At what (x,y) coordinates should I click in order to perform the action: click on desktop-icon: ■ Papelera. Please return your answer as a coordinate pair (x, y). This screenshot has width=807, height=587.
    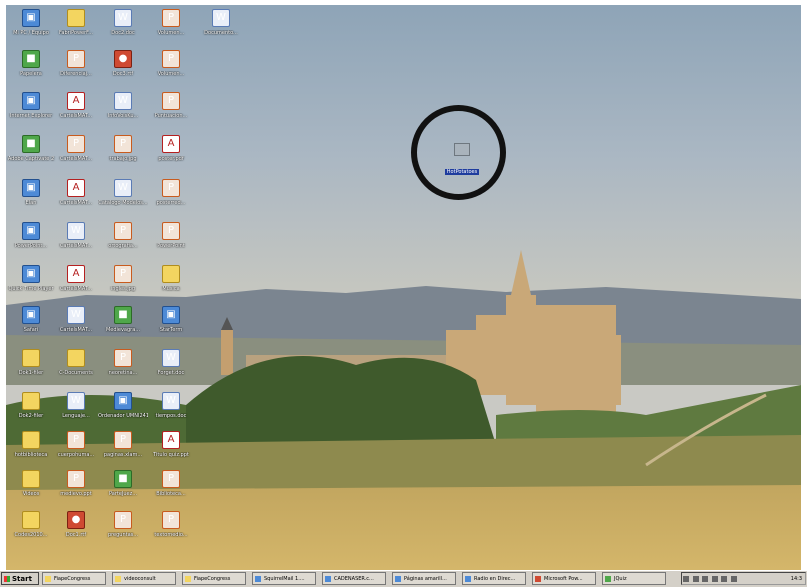
    Looking at the image, I should click on (31, 70).